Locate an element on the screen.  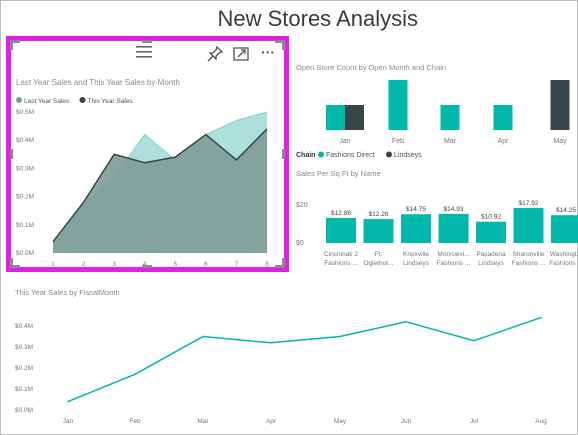
x-tick-label: 3 is located at coordinates (114, 264).